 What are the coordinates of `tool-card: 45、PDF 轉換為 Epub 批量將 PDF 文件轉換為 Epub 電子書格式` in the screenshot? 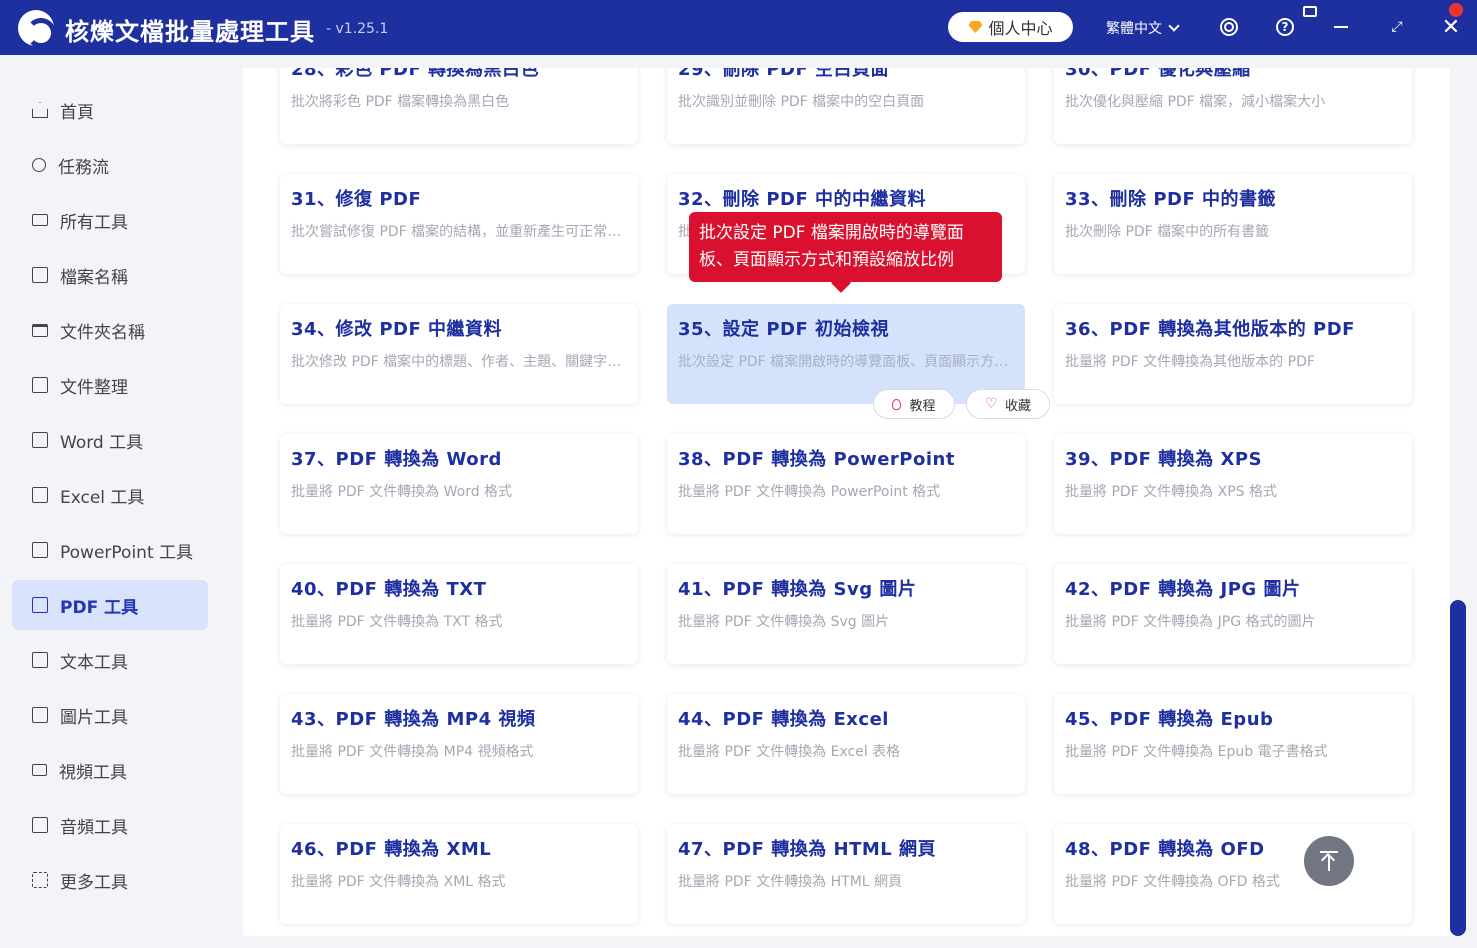 It's located at (1233, 744).